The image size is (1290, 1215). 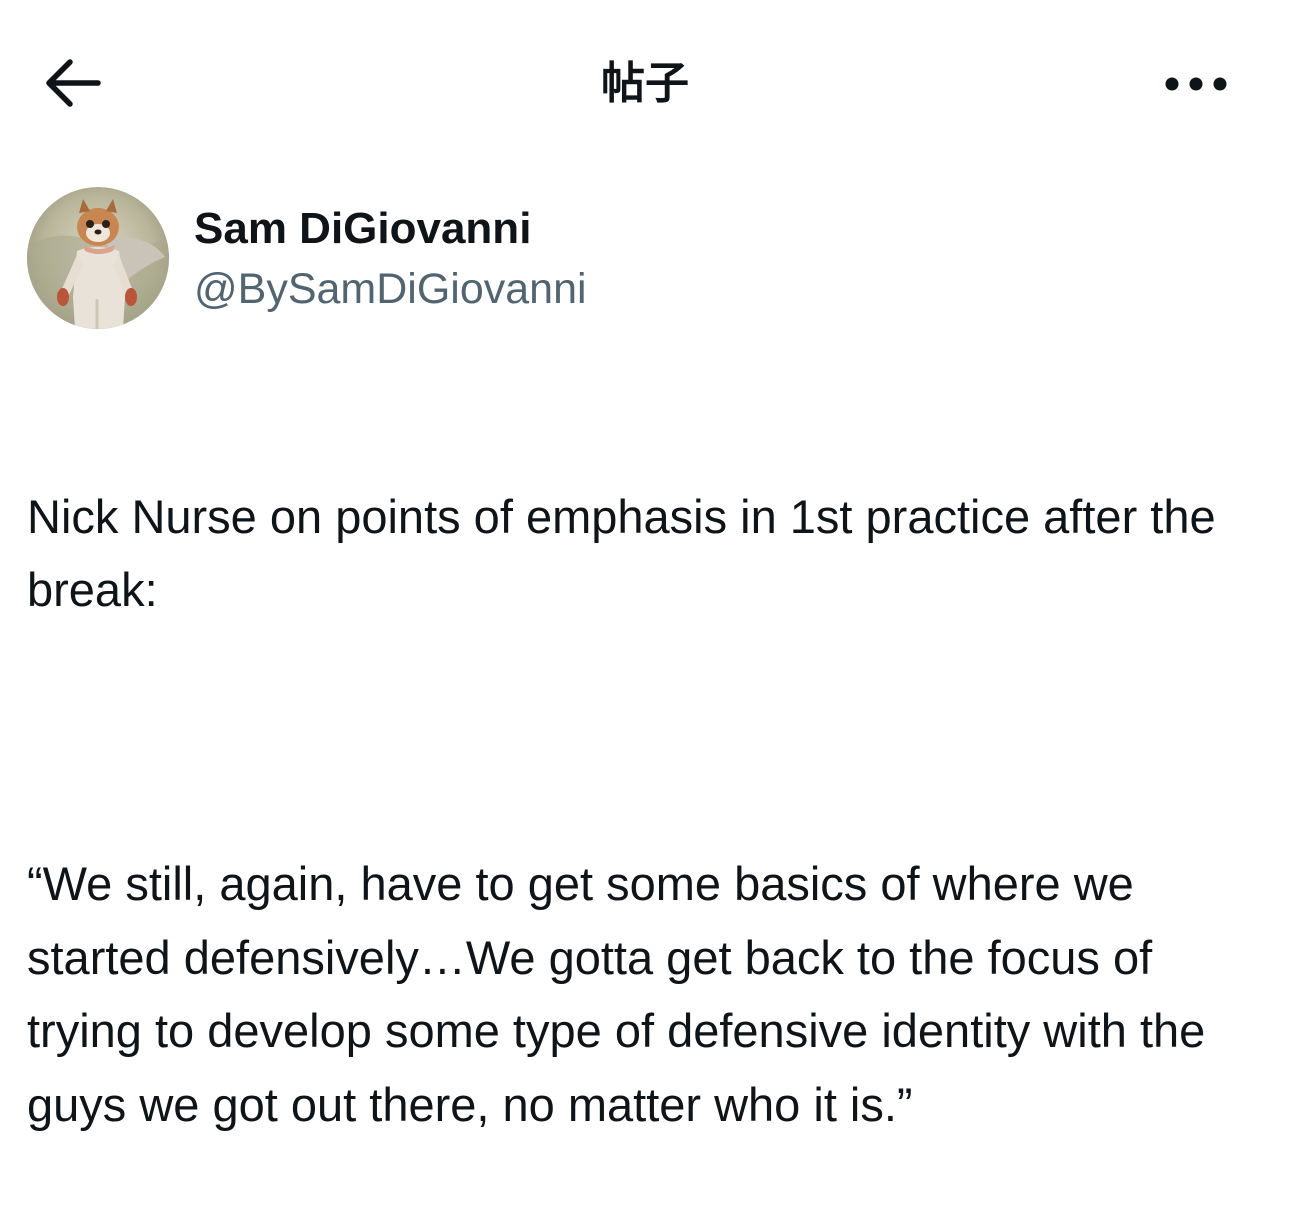 I want to click on arrow-left-icon, so click(x=73, y=83).